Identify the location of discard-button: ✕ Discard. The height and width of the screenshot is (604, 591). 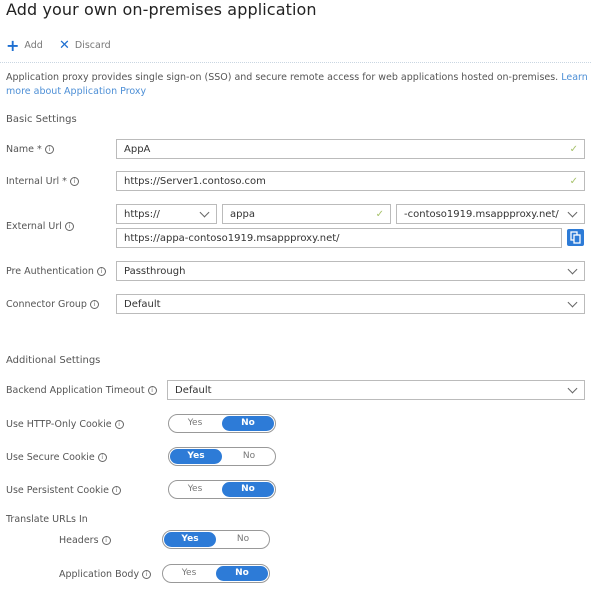
(85, 45).